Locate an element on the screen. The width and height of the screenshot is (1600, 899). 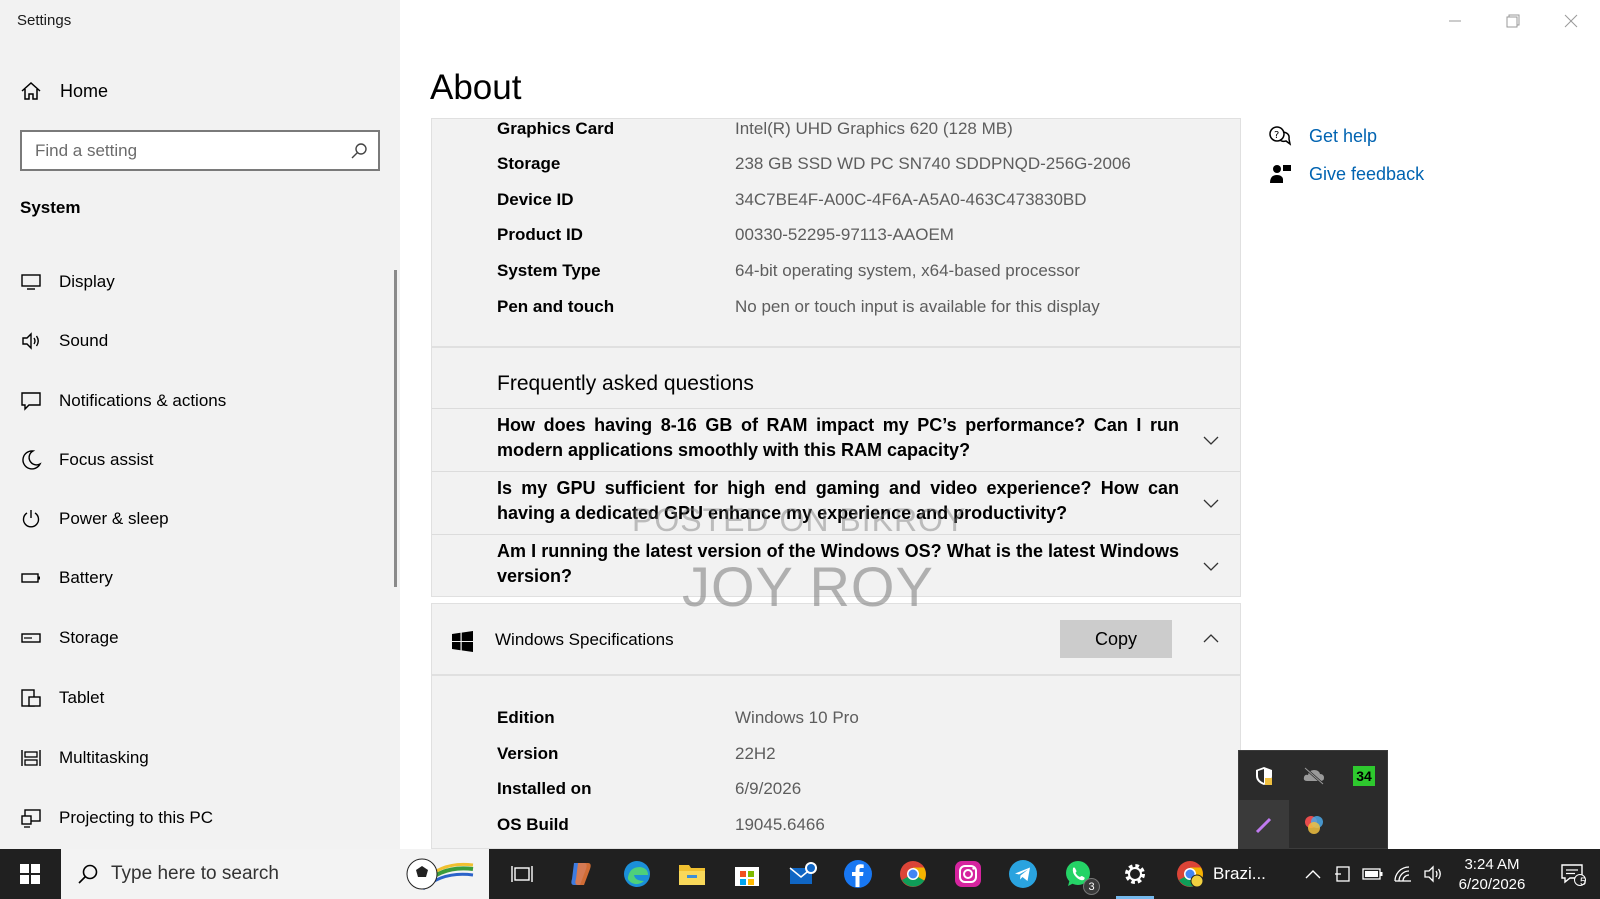
taskbar-search-input is located at coordinates (256, 874).